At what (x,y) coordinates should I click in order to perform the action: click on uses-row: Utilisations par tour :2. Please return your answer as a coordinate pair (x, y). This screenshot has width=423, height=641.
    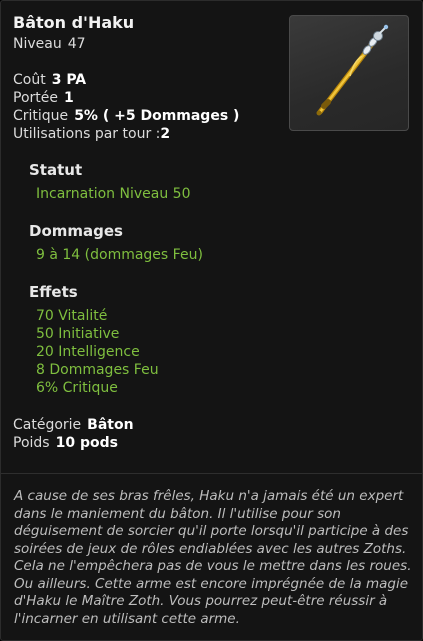
    Looking at the image, I should click on (126, 134).